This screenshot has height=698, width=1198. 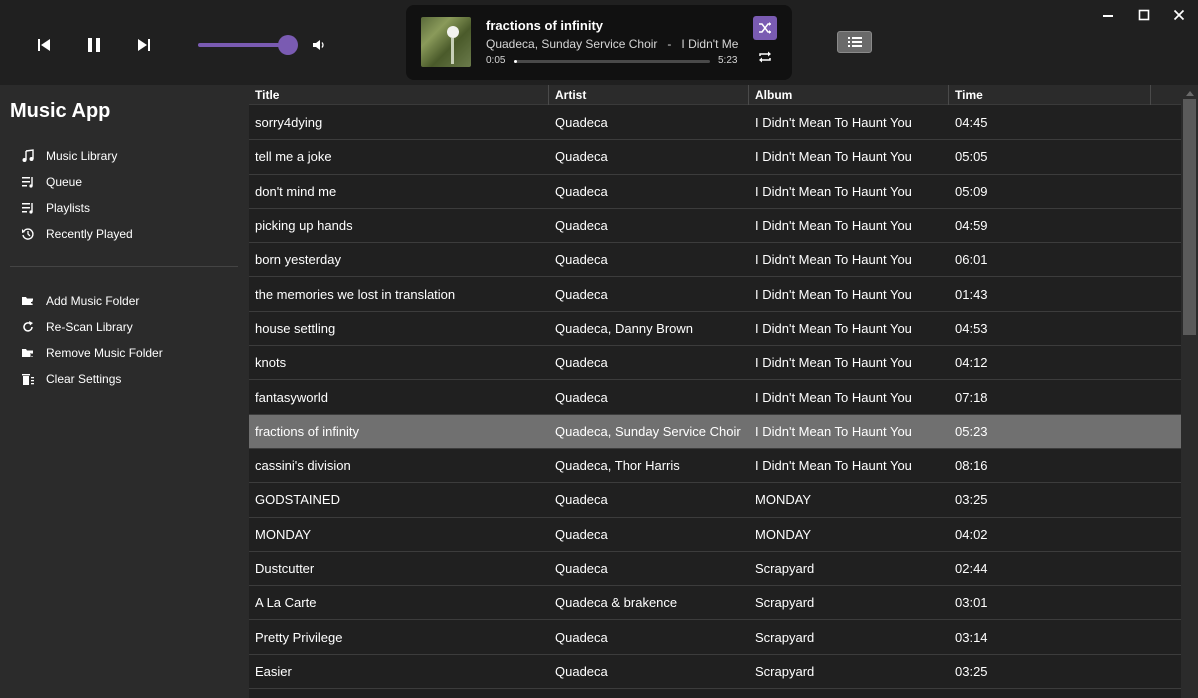 What do you see at coordinates (616, 603) in the screenshot?
I see `cell-artist: Quadeca & brakence` at bounding box center [616, 603].